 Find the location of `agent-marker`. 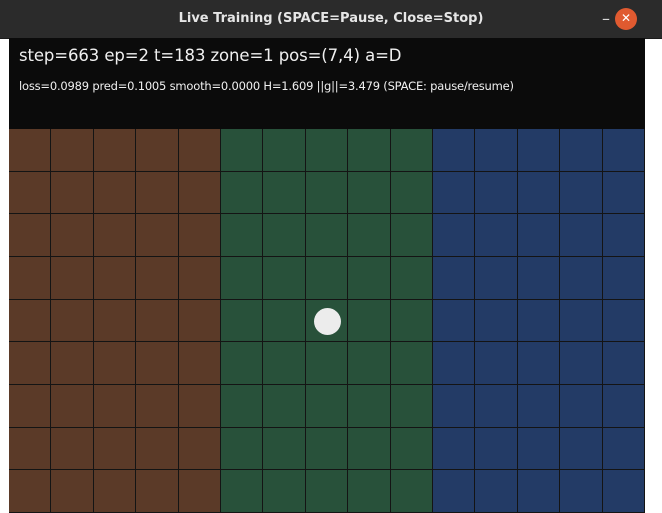

agent-marker is located at coordinates (327, 321).